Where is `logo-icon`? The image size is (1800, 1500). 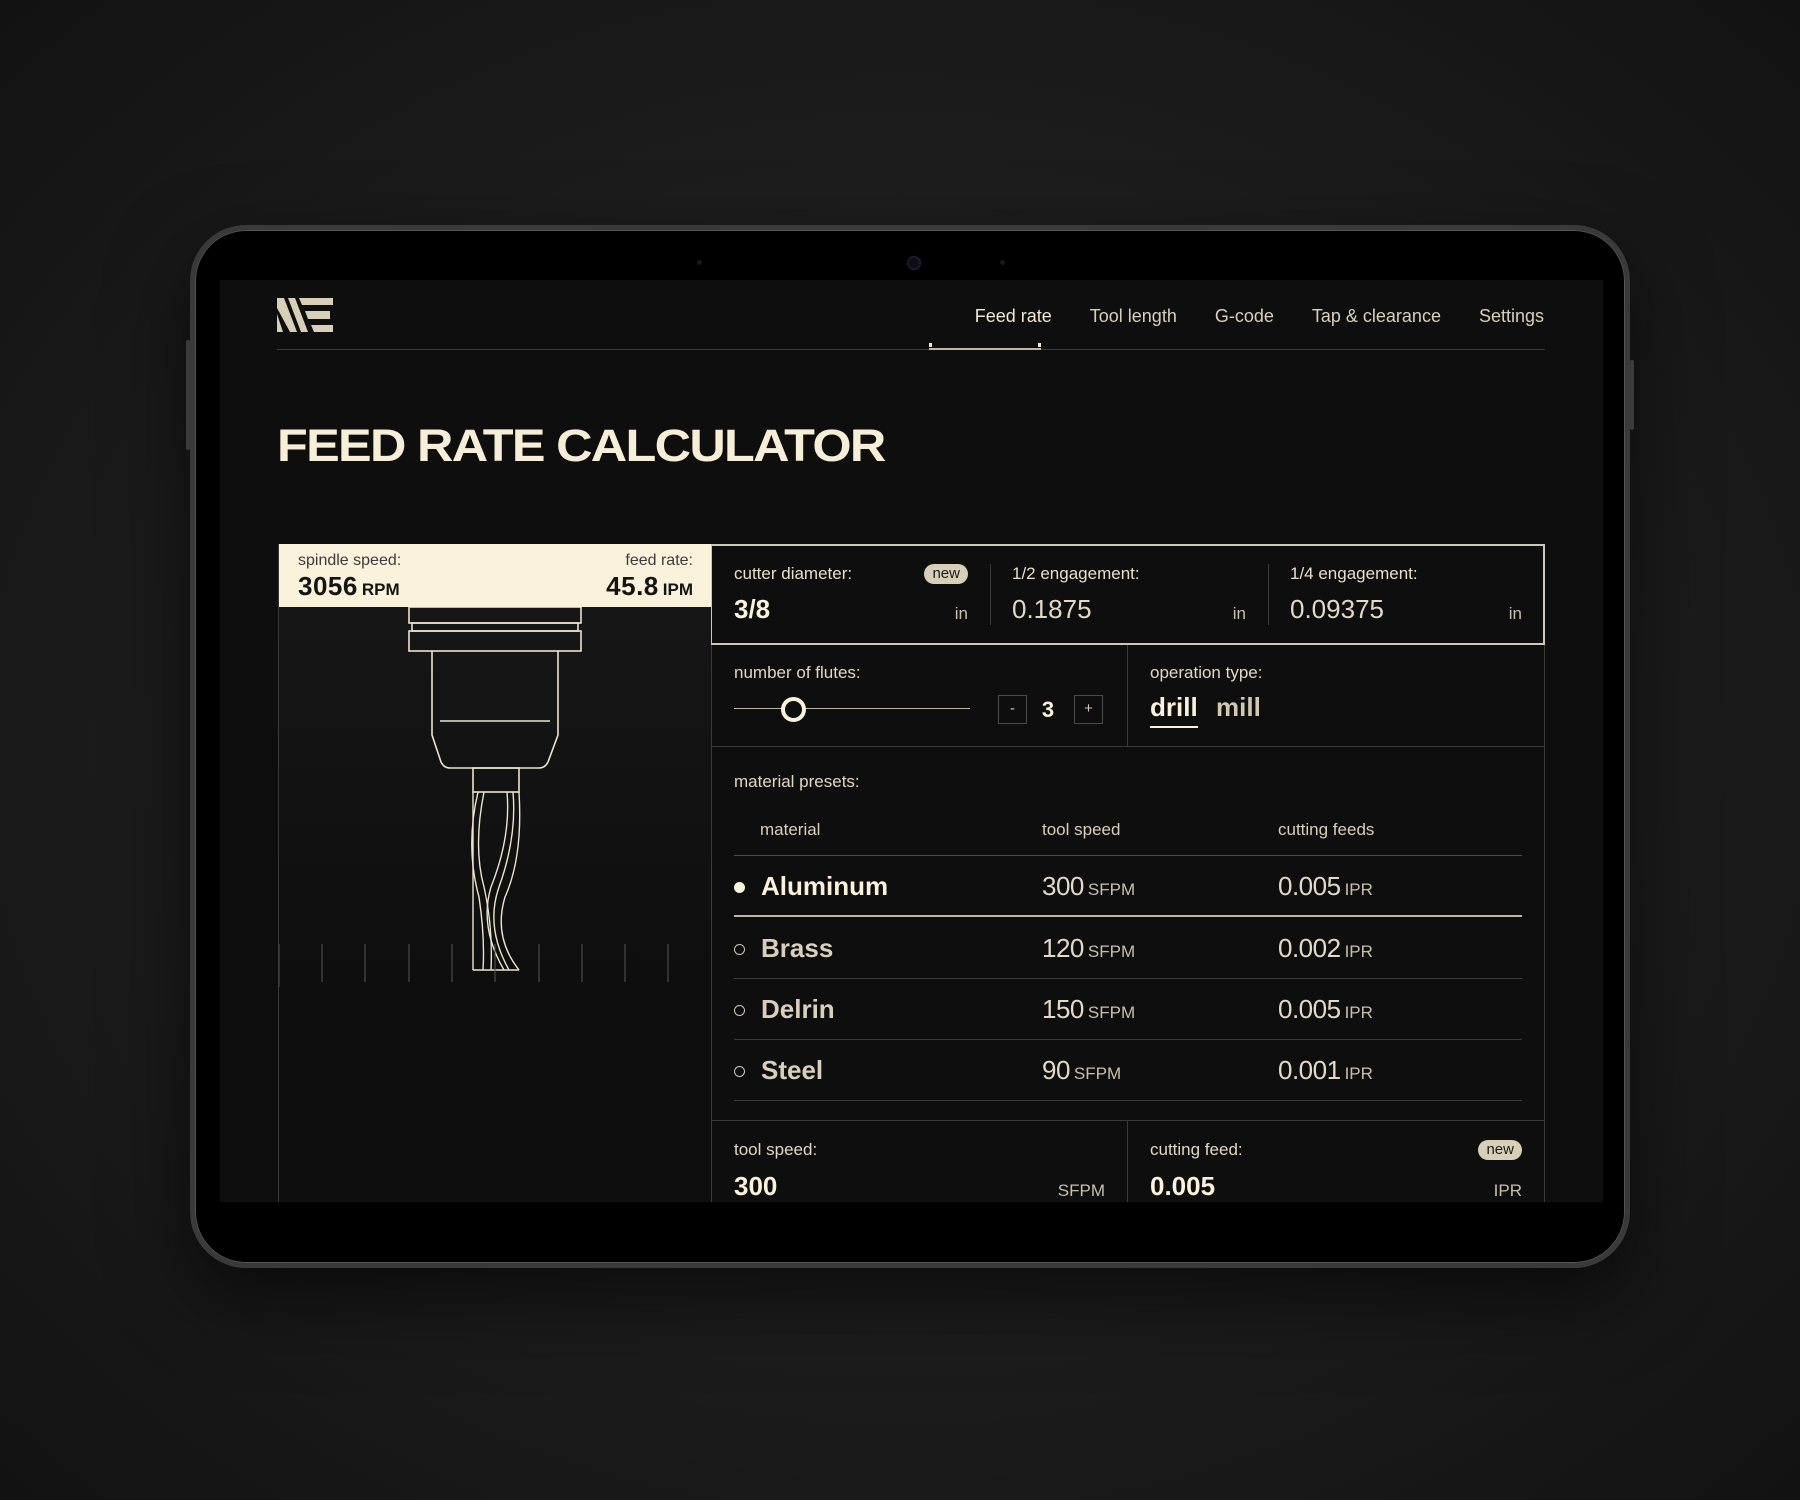 logo-icon is located at coordinates (305, 315).